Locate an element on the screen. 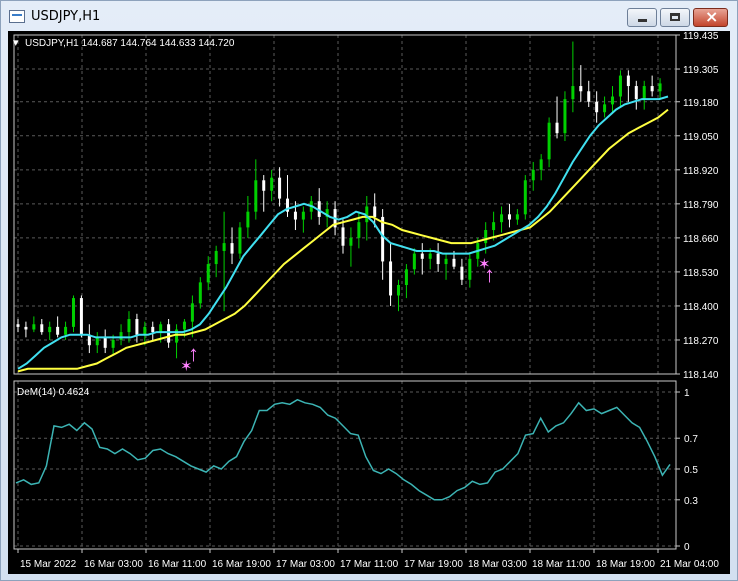 Image resolution: width=738 pixels, height=581 pixels. price-label: 118.140 is located at coordinates (701, 375).